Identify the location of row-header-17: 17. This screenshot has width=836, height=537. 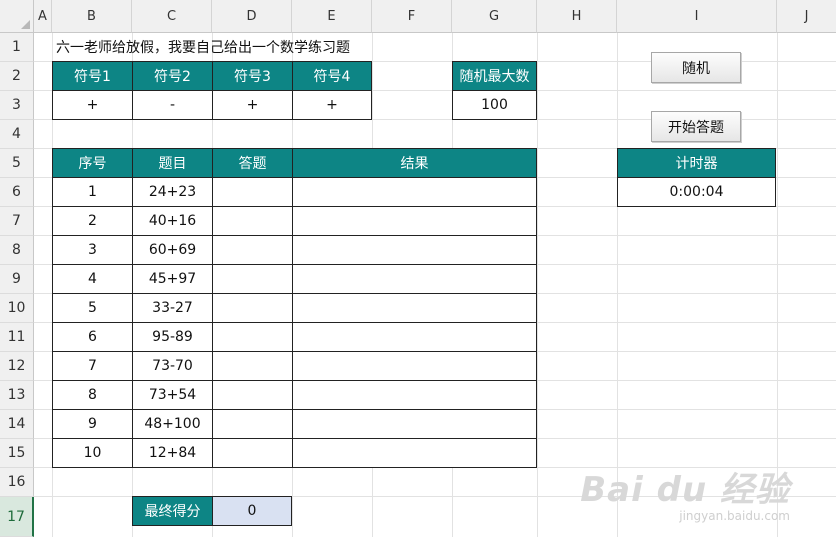
(17, 517).